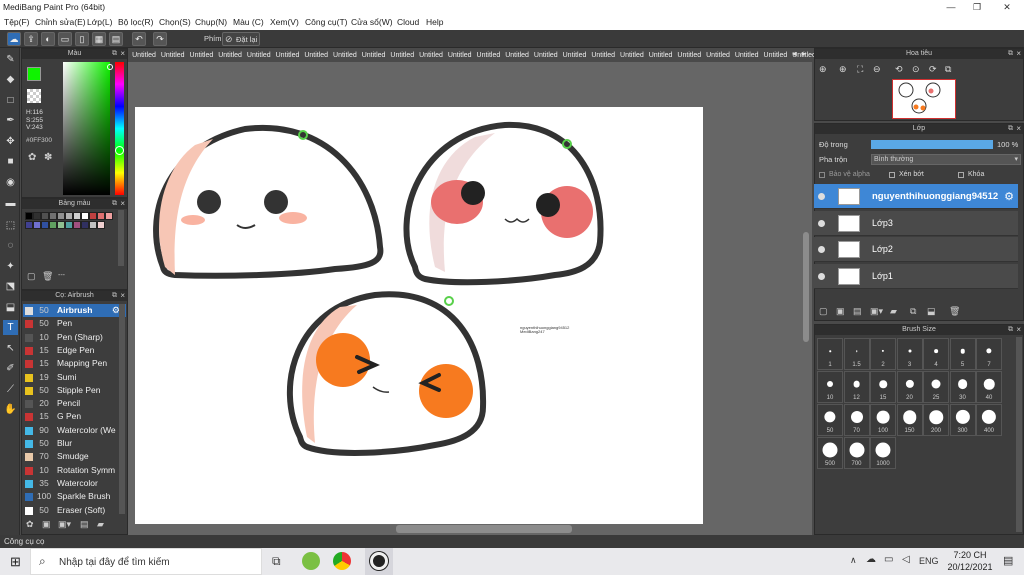  I want to click on brush-size-option: 100, so click(883, 420).